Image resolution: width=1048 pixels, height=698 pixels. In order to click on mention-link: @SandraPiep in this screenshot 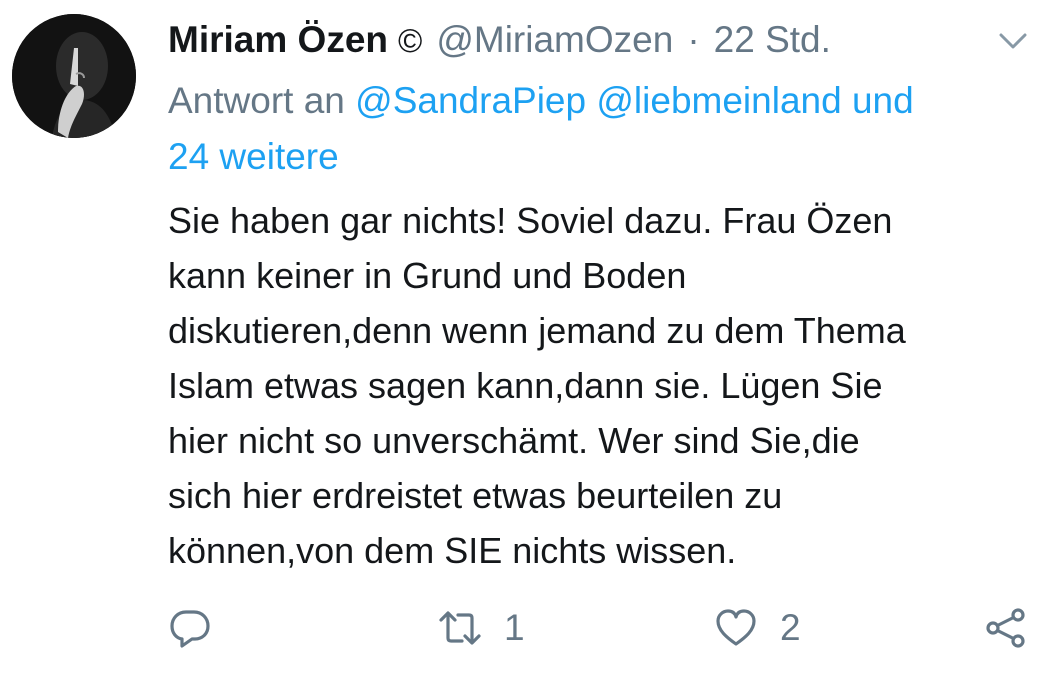, I will do `click(470, 100)`.